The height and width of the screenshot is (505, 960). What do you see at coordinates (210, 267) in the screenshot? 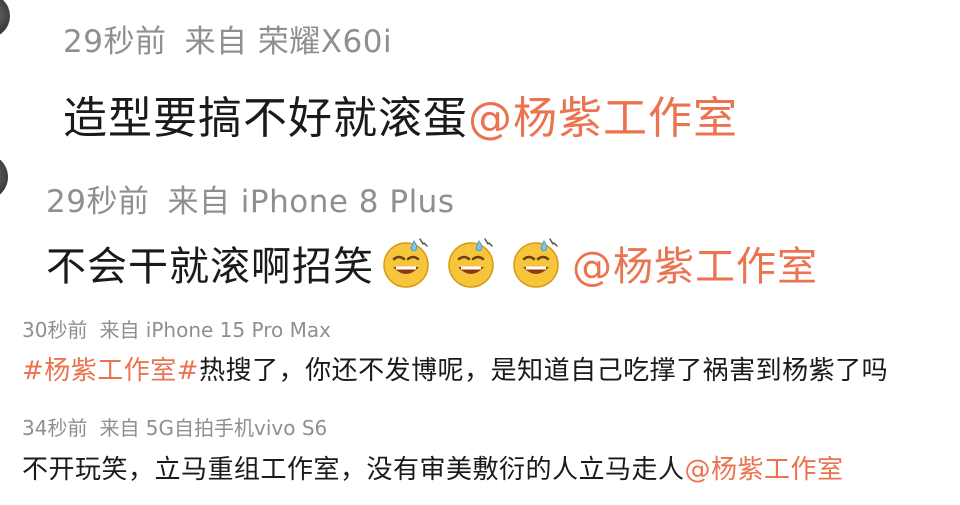
I see `comment-body: 不会干就滚啊招笑` at bounding box center [210, 267].